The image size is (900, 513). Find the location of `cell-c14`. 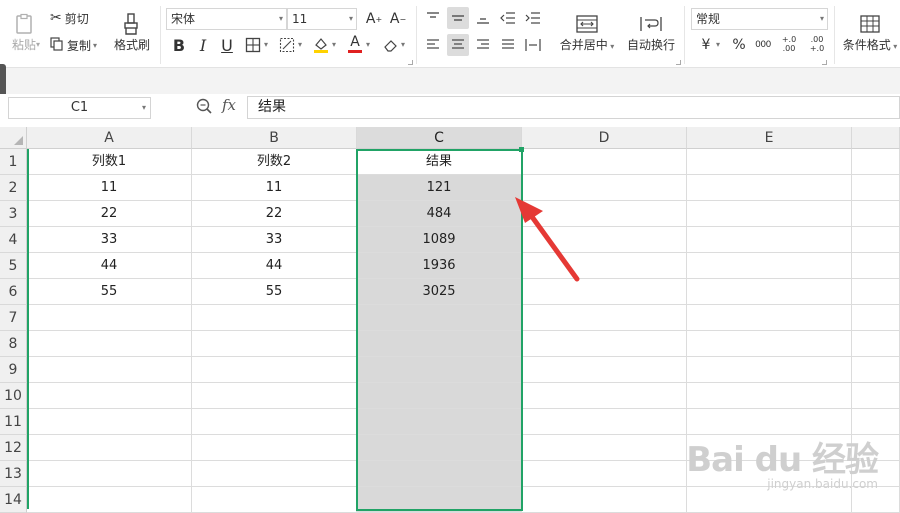

cell-c14 is located at coordinates (439, 500).